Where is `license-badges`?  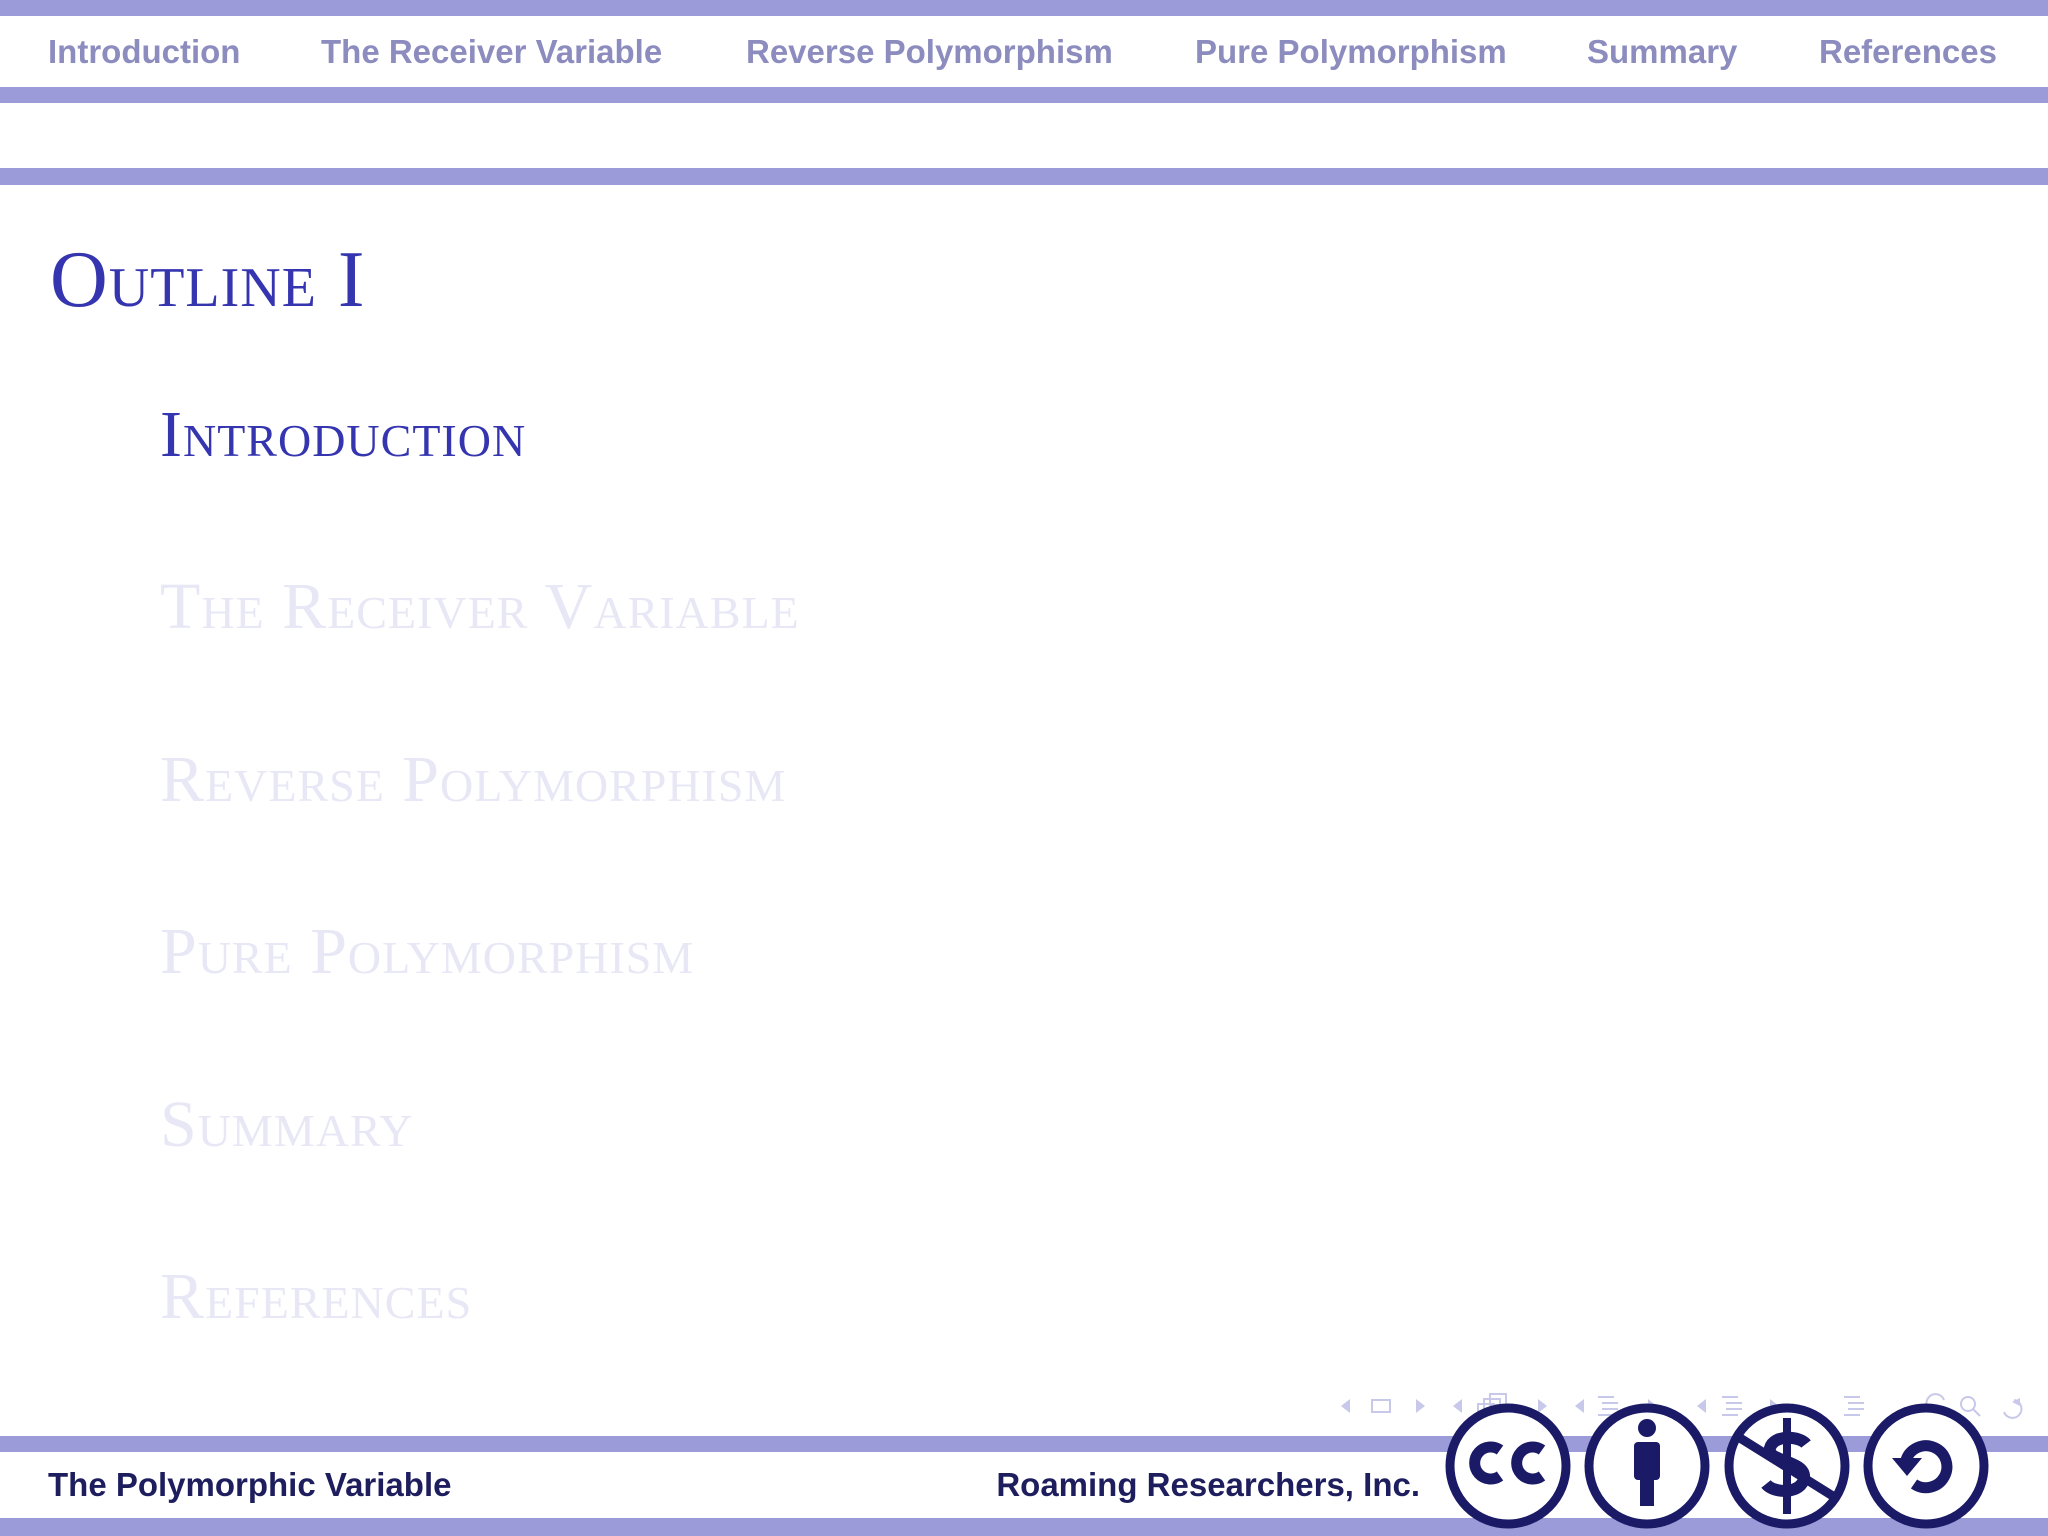
license-badges is located at coordinates (1717, 1466).